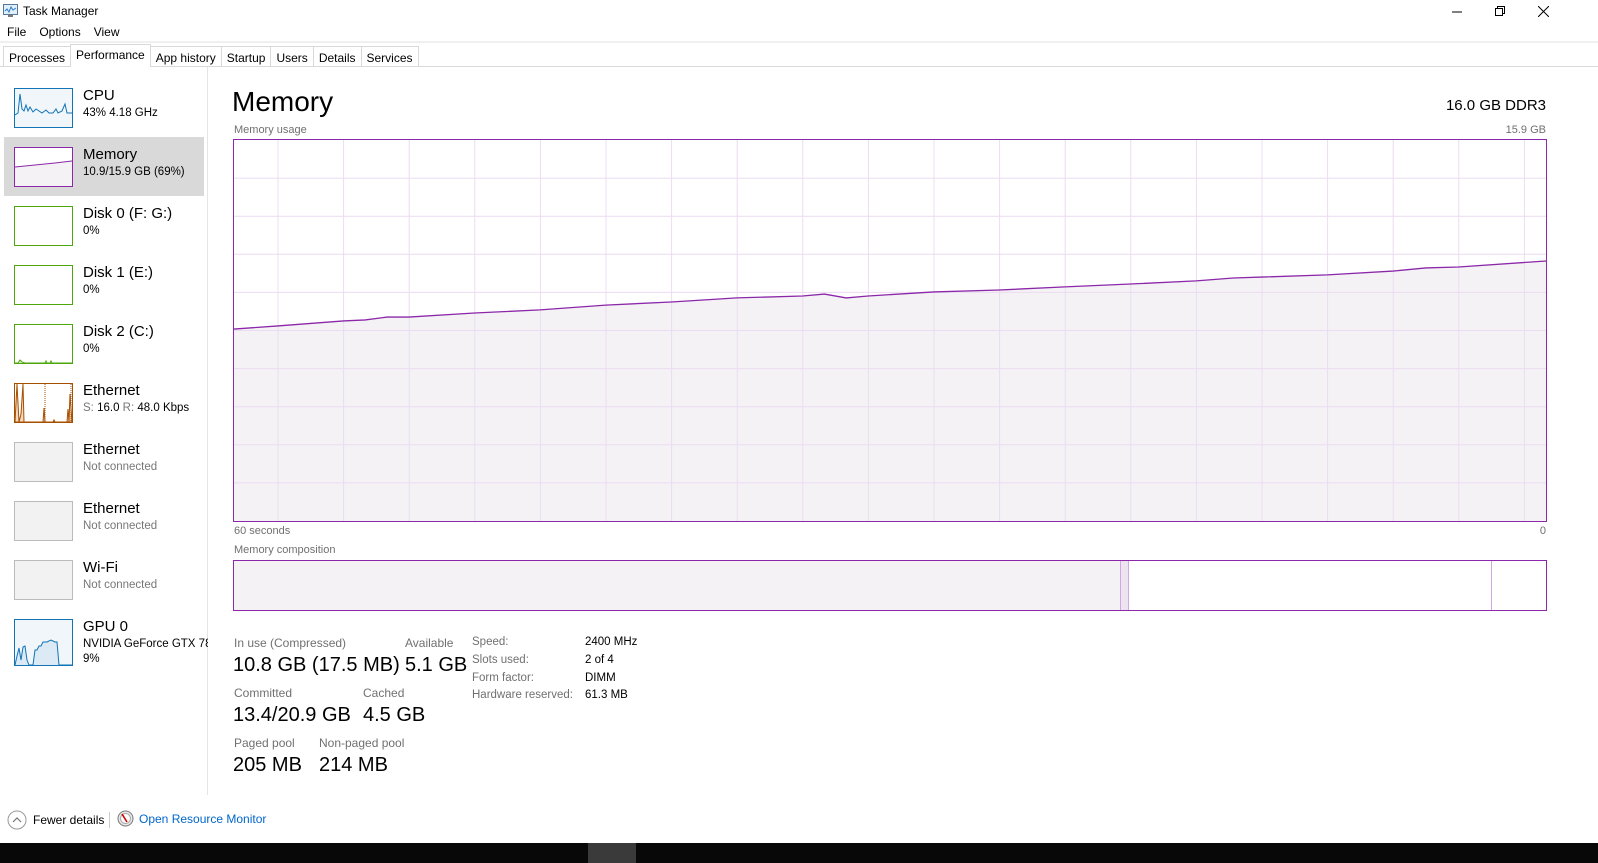 Image resolution: width=1598 pixels, height=863 pixels. I want to click on receive-value: 48.0 Kbps, so click(163, 408).